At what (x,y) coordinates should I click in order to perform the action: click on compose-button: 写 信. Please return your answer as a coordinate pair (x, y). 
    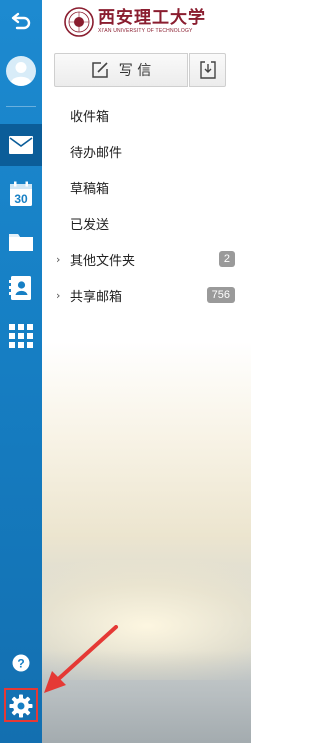
    Looking at the image, I should click on (121, 70).